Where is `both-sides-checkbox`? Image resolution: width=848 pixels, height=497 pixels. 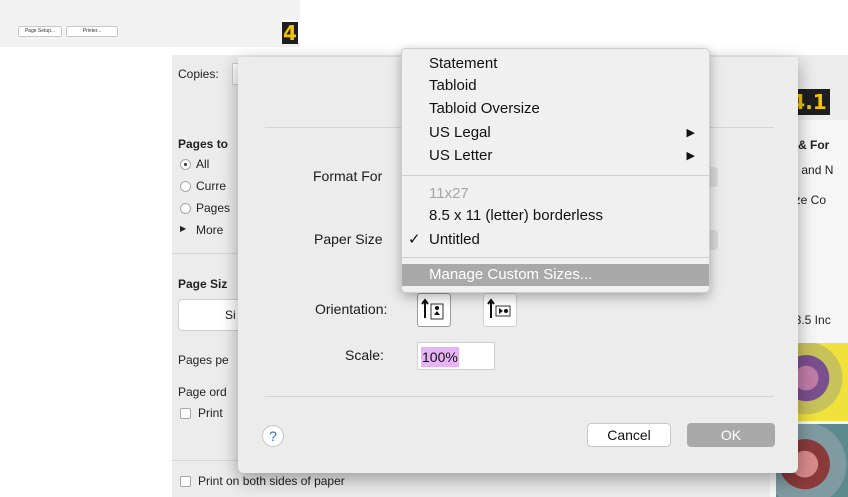 both-sides-checkbox is located at coordinates (185, 481).